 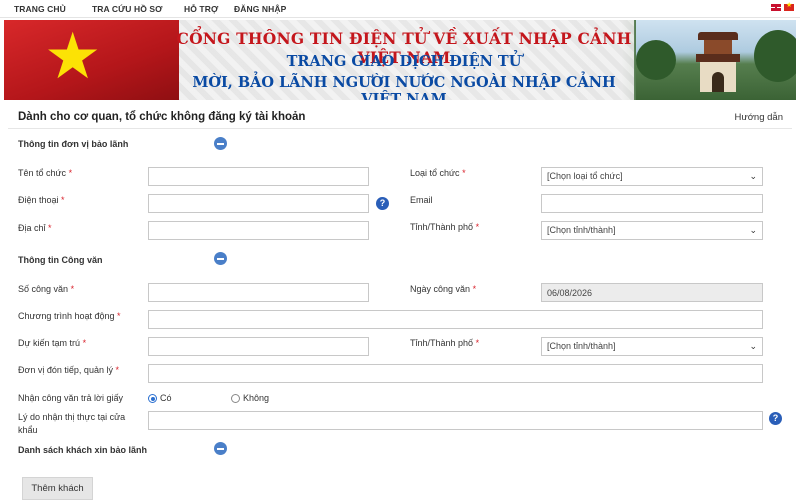 I want to click on program-input, so click(x=455, y=319).